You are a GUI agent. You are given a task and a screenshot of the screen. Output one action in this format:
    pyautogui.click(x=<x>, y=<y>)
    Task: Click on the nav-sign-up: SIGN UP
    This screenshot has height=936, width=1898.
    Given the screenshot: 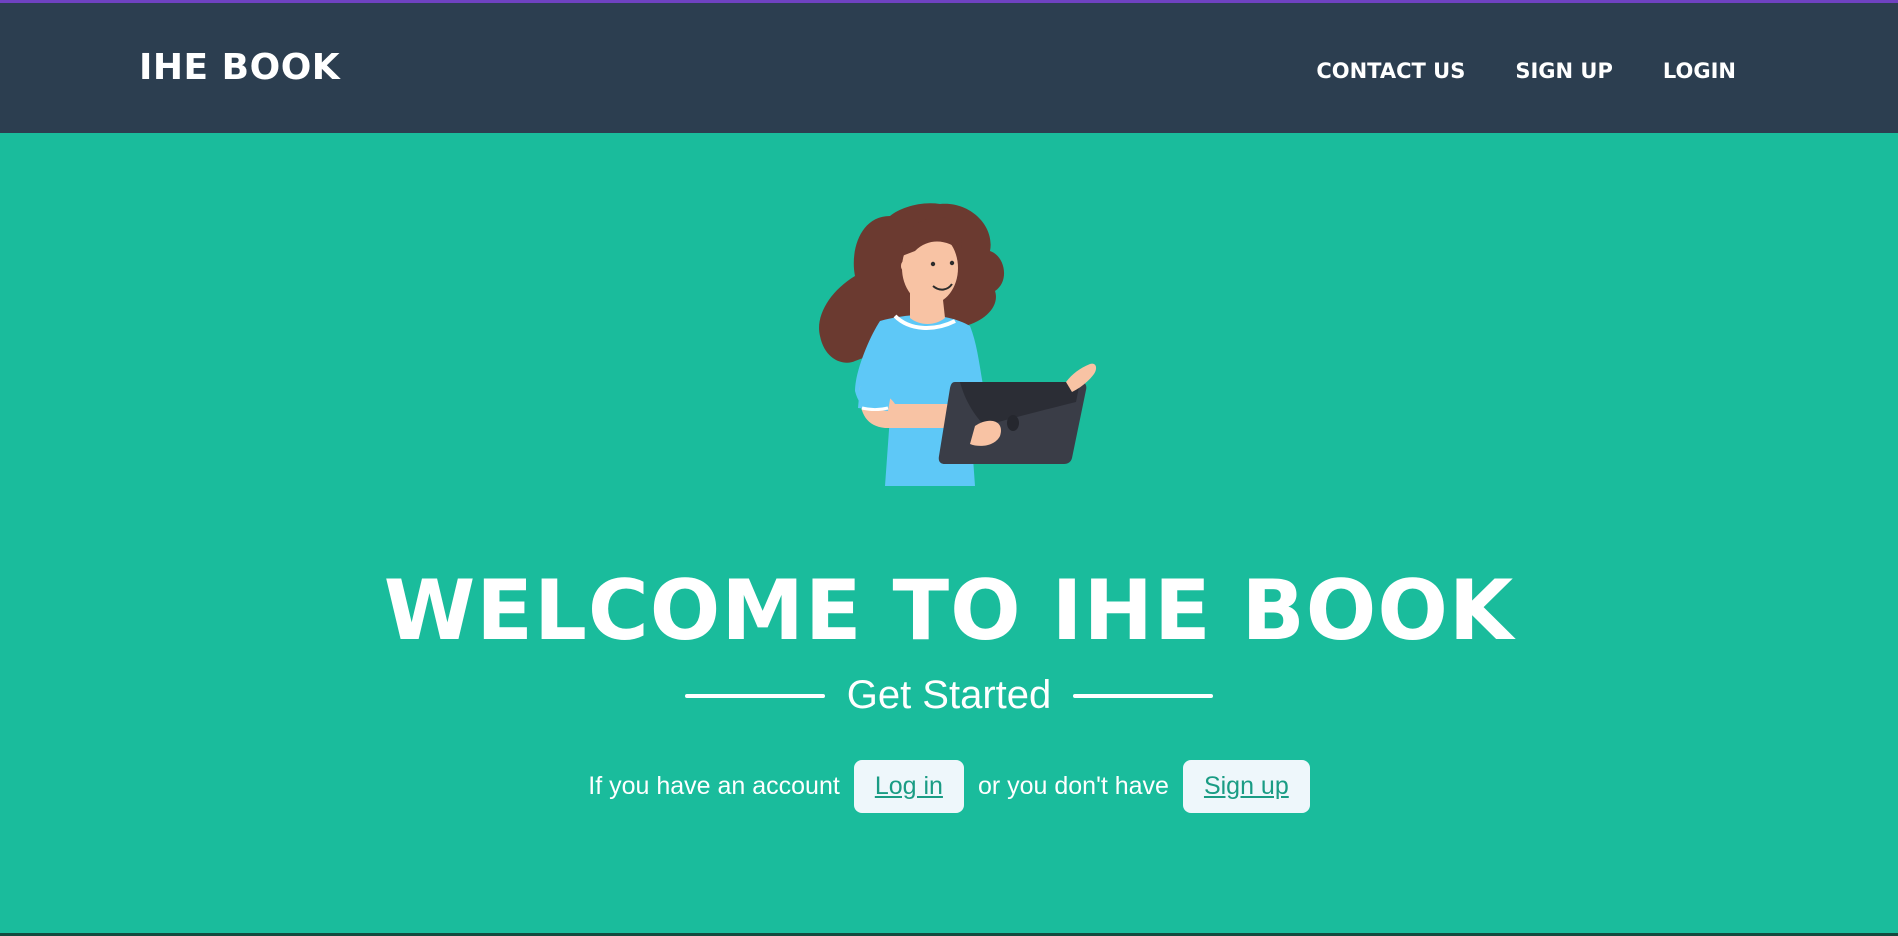 What is the action you would take?
    pyautogui.click(x=1564, y=71)
    